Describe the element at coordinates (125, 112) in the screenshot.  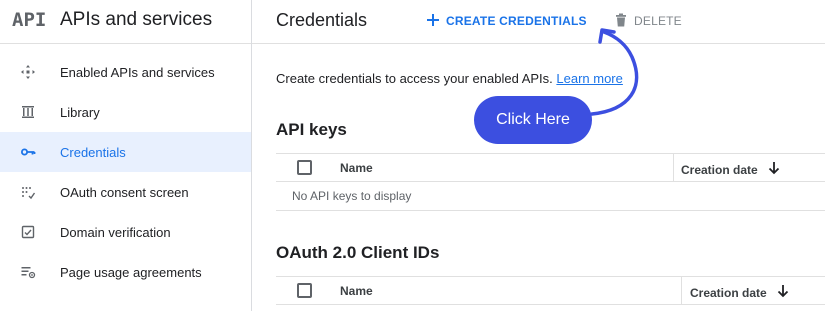
I see `sidebar-item-library: Library` at that location.